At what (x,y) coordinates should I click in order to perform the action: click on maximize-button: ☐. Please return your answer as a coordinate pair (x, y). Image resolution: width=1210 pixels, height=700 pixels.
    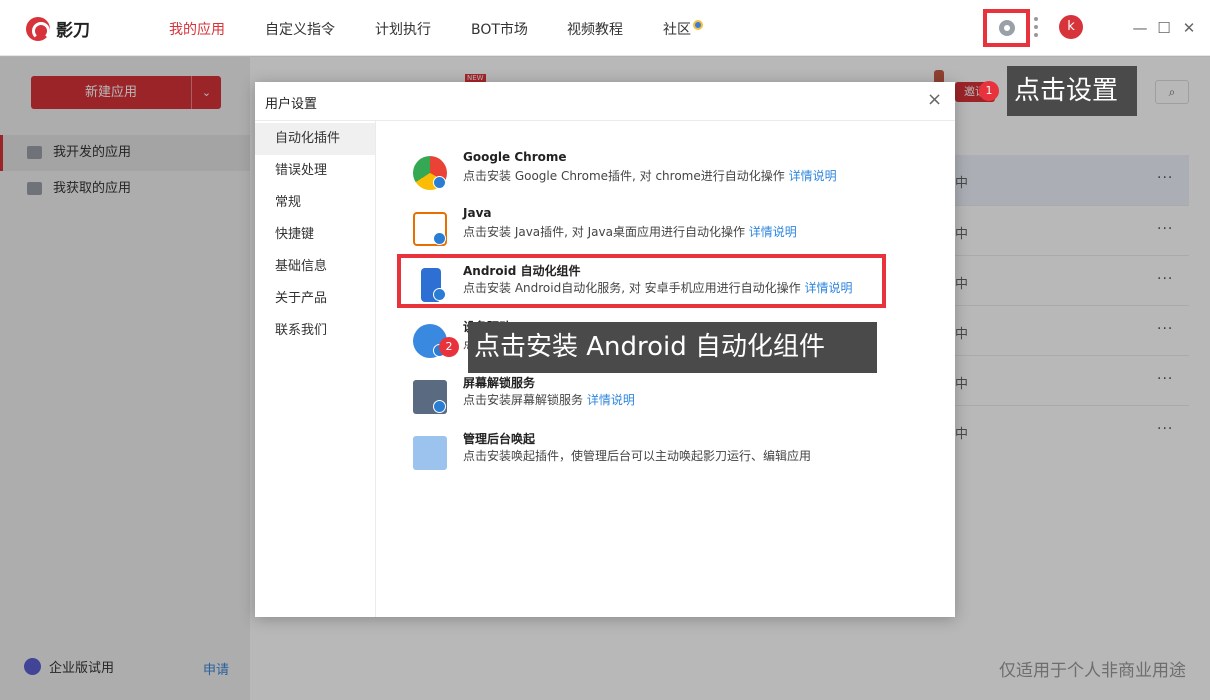
    Looking at the image, I should click on (1164, 28).